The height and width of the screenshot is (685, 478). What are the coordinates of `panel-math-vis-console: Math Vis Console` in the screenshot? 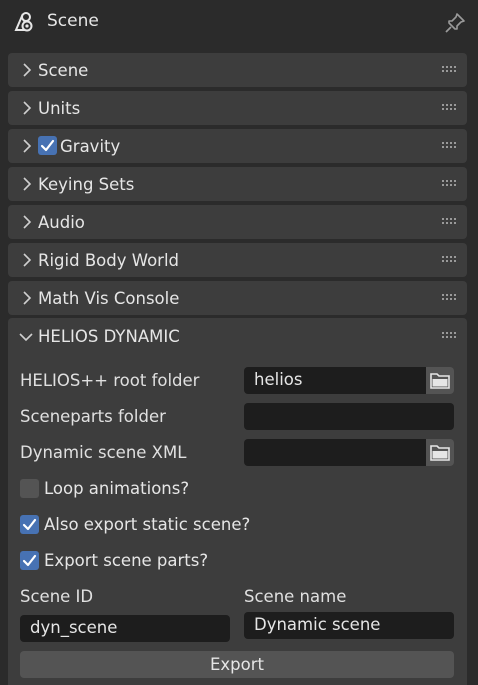 It's located at (237, 298).